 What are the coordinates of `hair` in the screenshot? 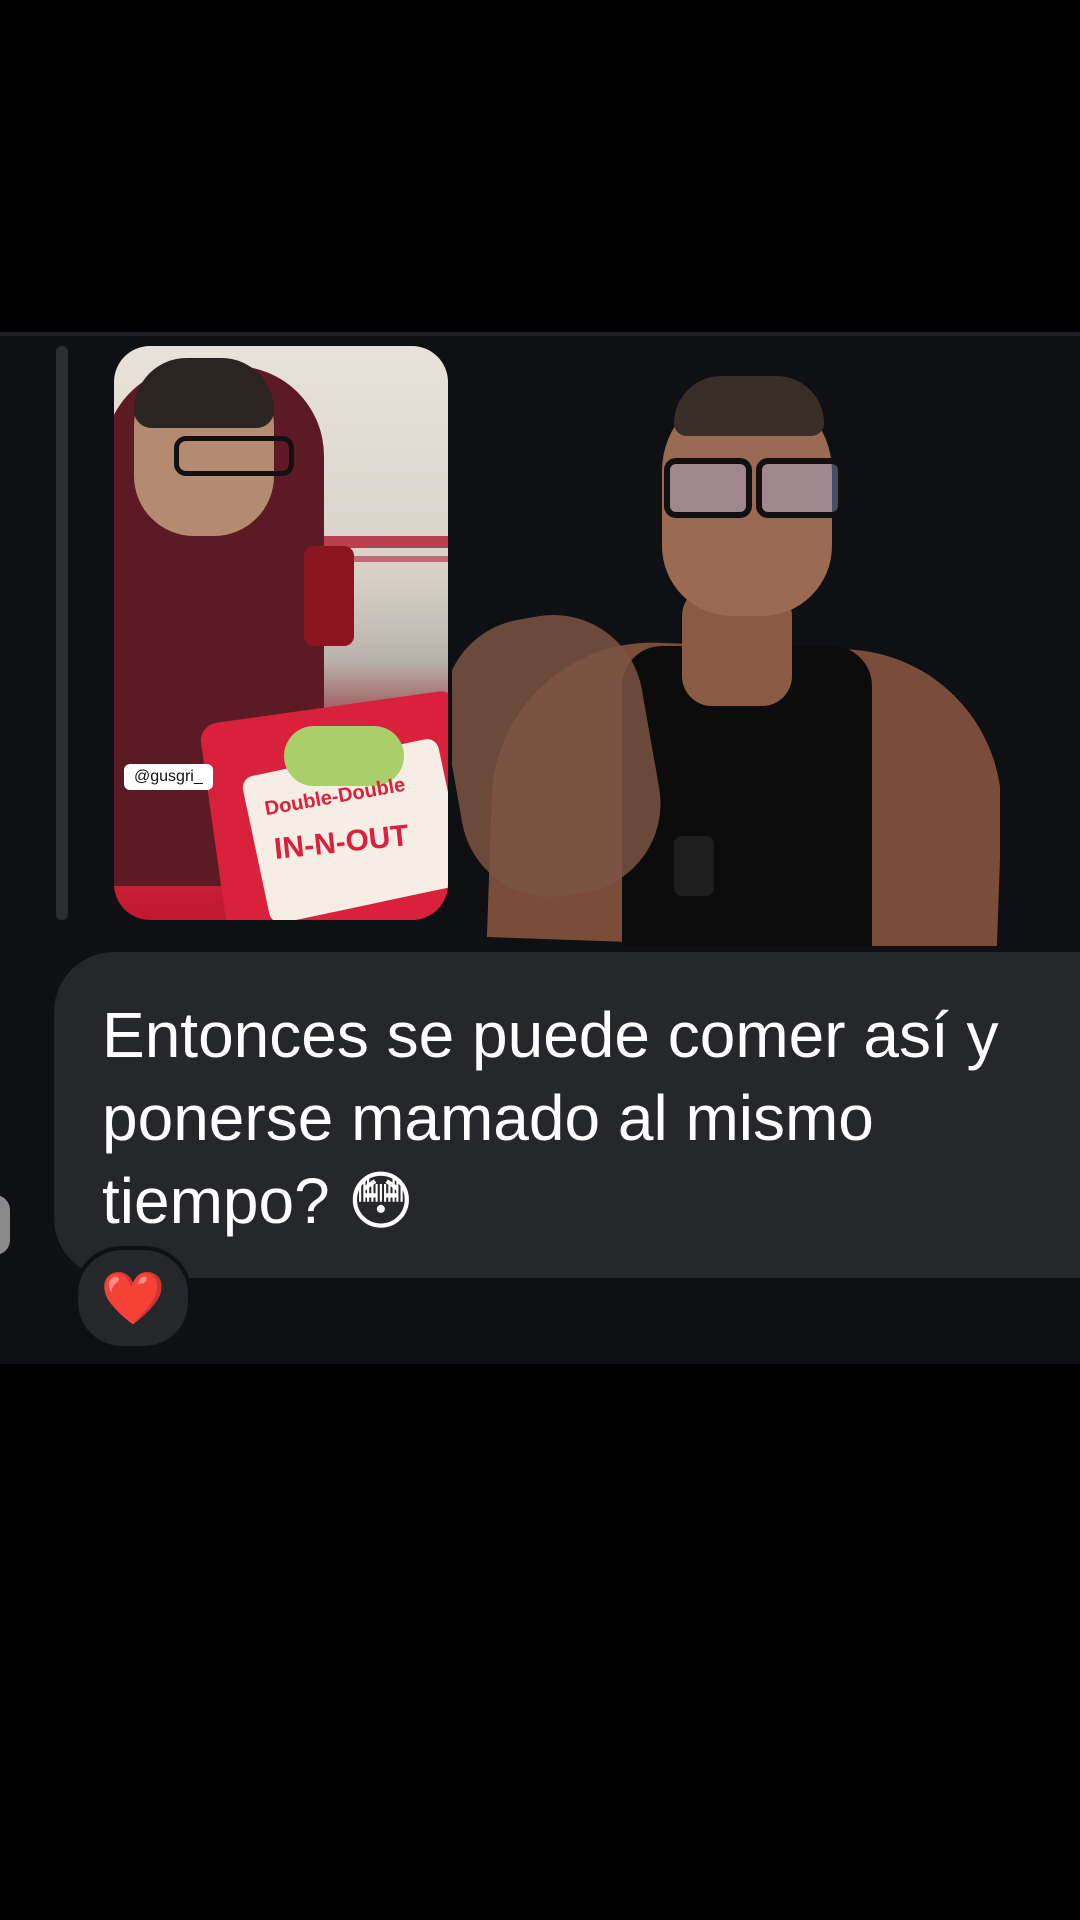 It's located at (749, 406).